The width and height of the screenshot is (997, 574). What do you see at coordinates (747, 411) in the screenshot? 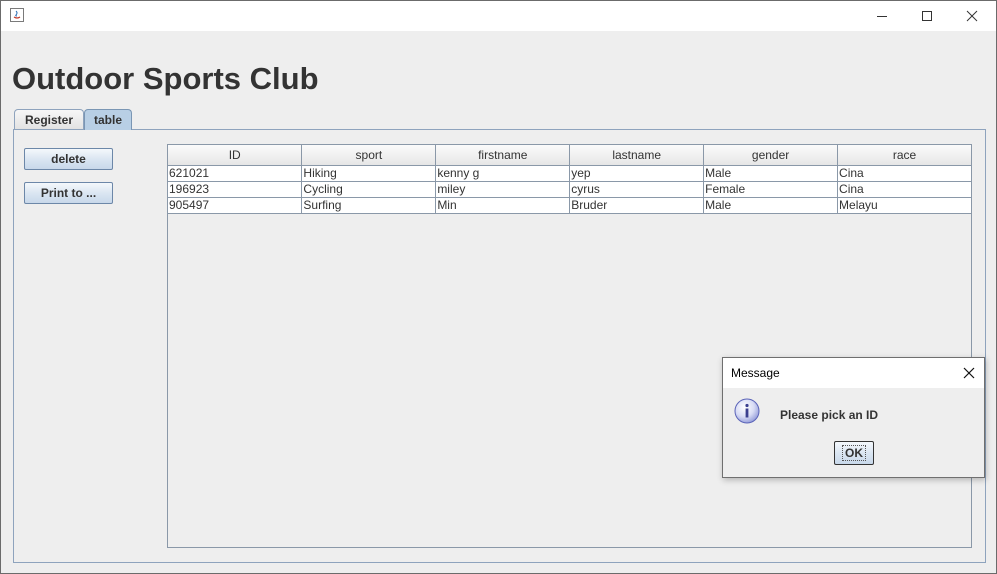
I see `info-icon` at bounding box center [747, 411].